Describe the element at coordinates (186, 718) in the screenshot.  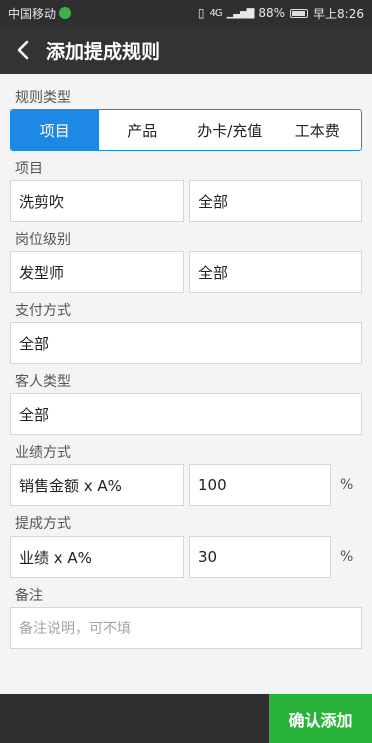
I see `bottom-bar: 确认添加` at that location.